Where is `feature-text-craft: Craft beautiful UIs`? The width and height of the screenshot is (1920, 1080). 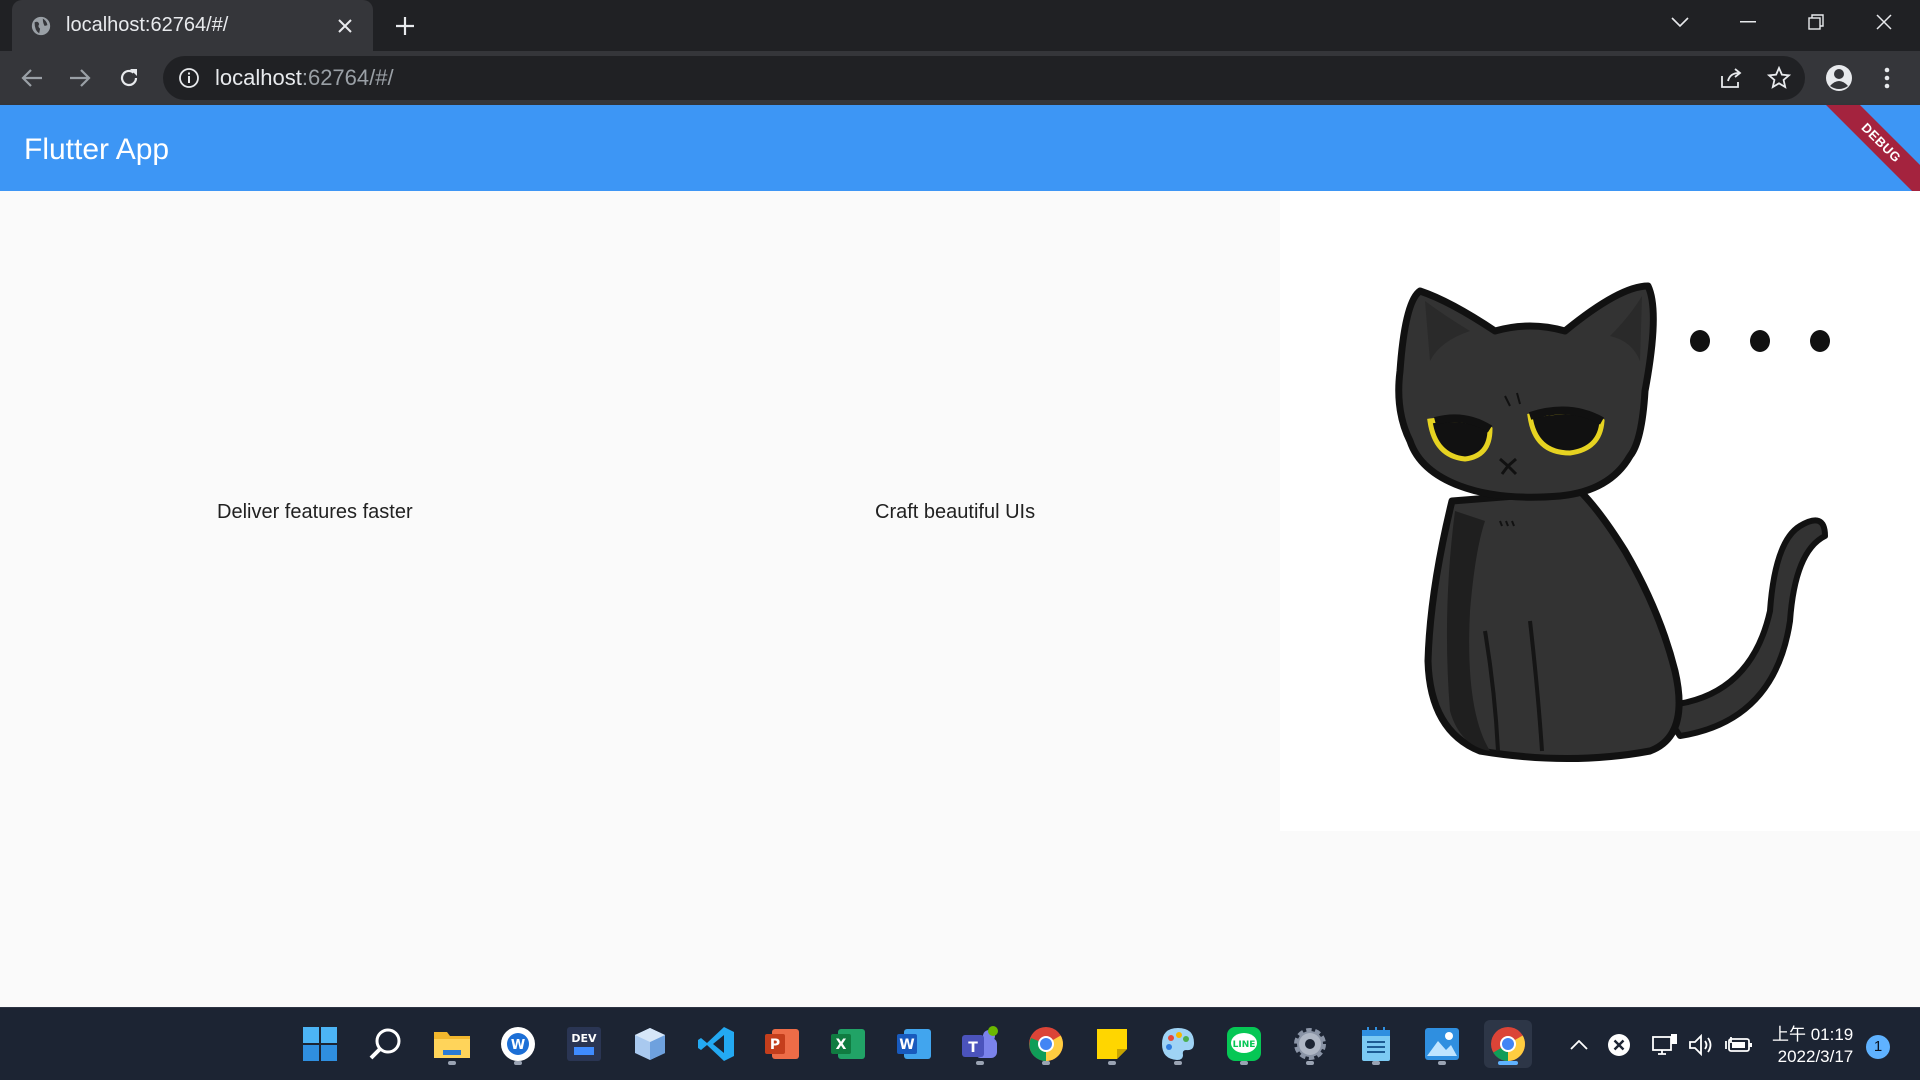
feature-text-craft: Craft beautiful UIs is located at coordinates (955, 512).